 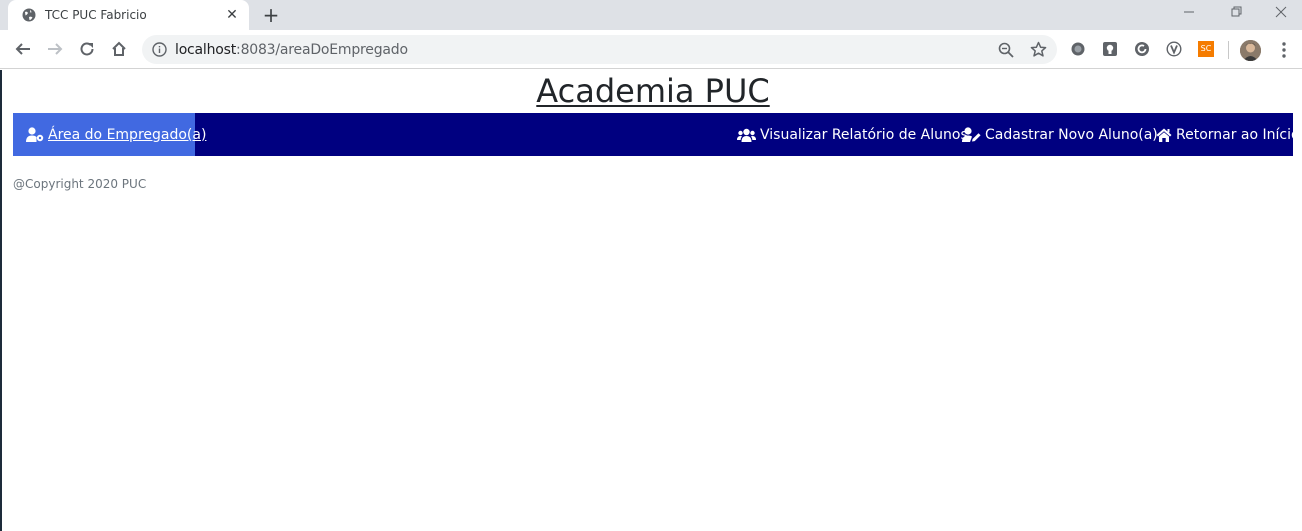 I want to click on minimize-button, so click(x=1189, y=15).